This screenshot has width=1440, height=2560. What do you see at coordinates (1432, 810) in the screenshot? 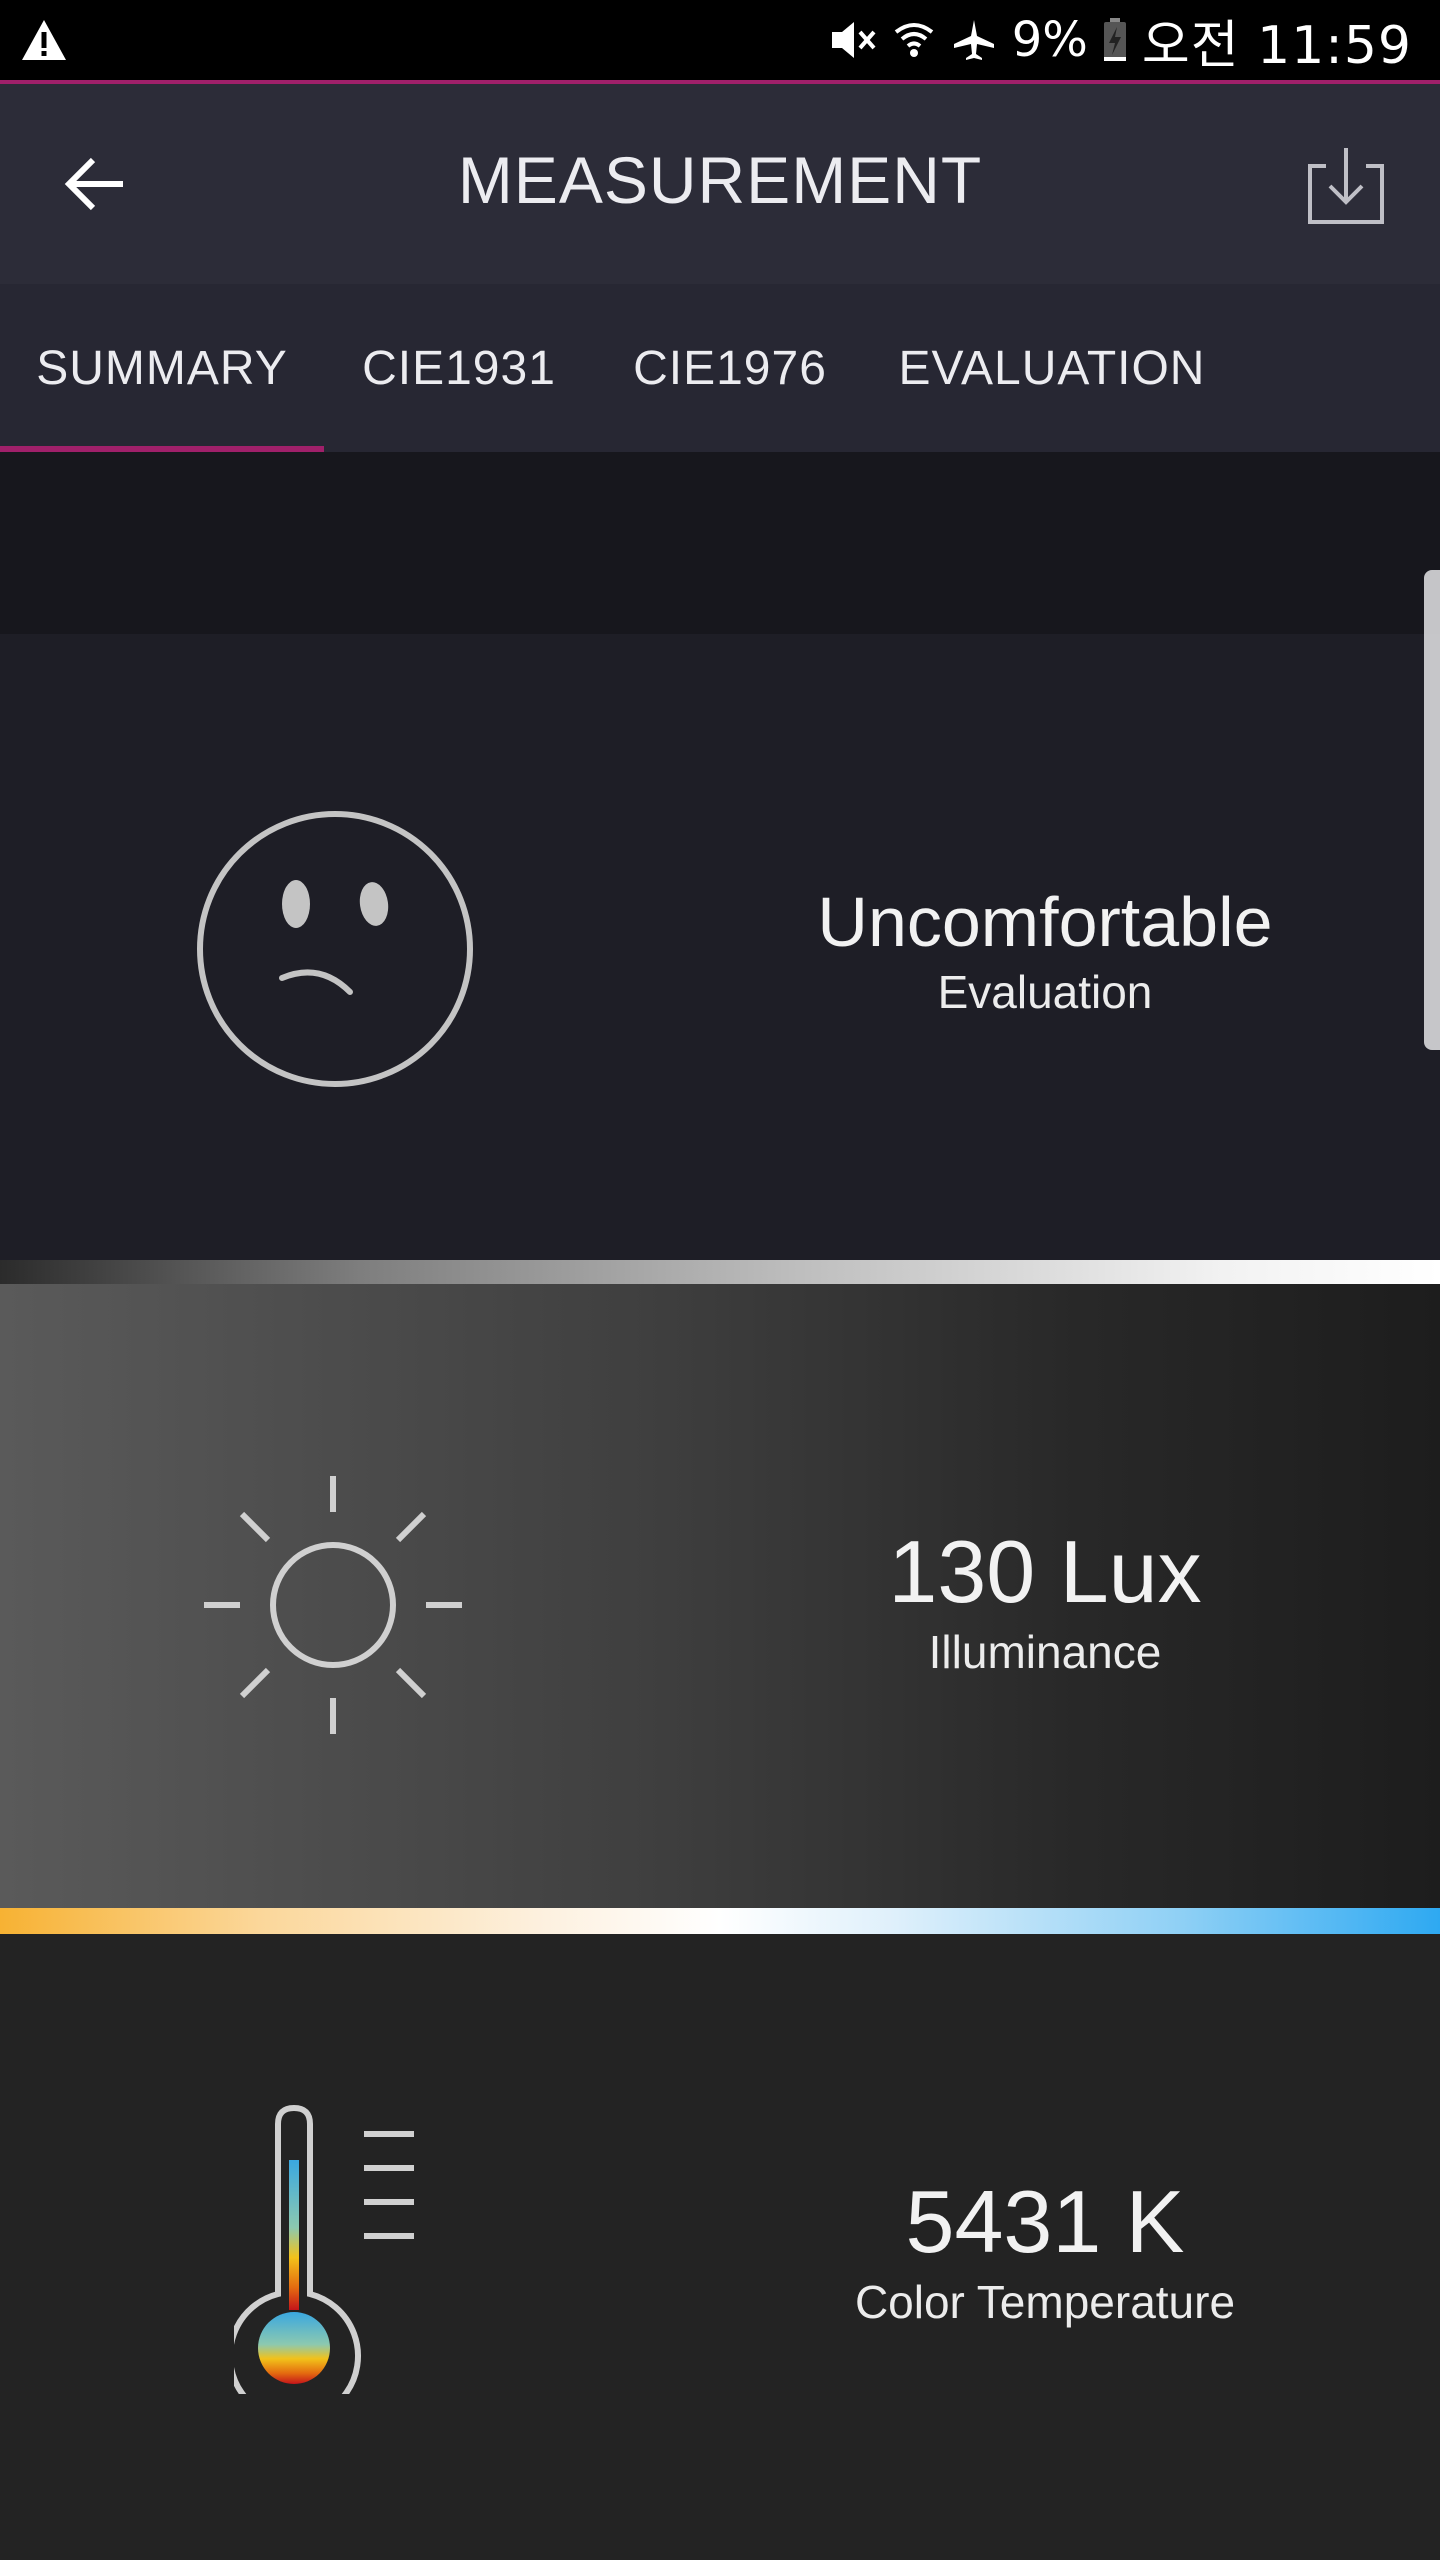
I see `scrollbar-thumb` at bounding box center [1432, 810].